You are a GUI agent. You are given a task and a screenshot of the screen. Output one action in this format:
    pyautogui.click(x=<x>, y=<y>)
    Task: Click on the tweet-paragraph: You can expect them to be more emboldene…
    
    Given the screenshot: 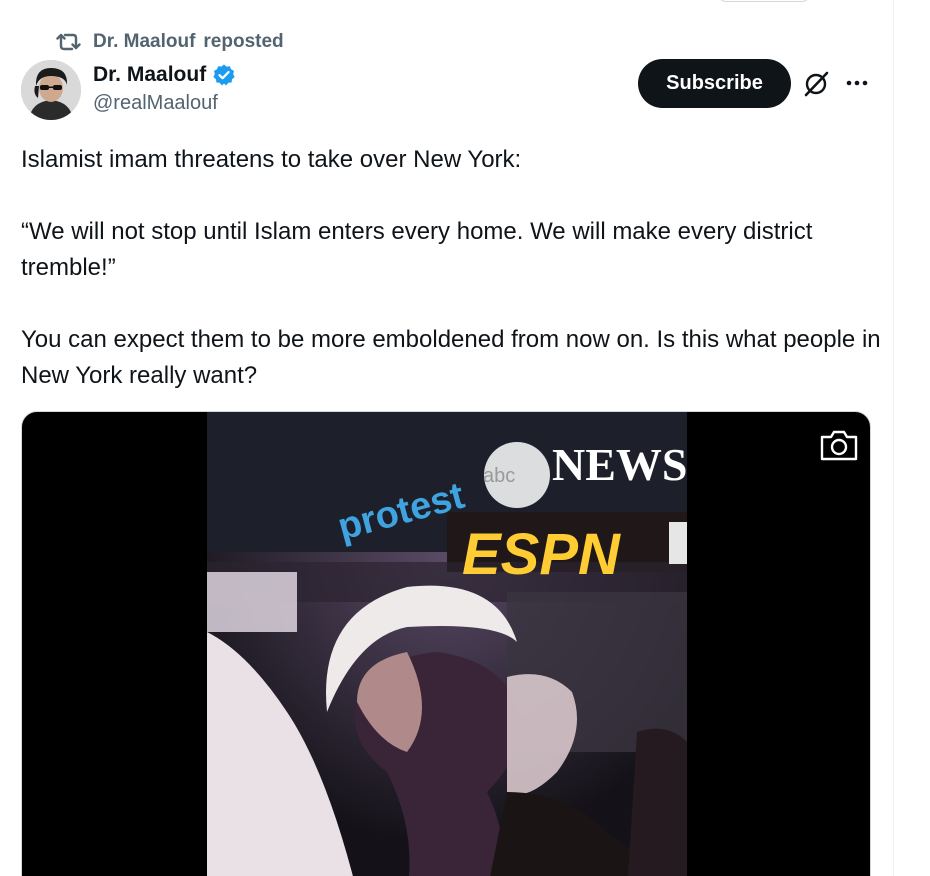 What is the action you would take?
    pyautogui.click(x=454, y=357)
    